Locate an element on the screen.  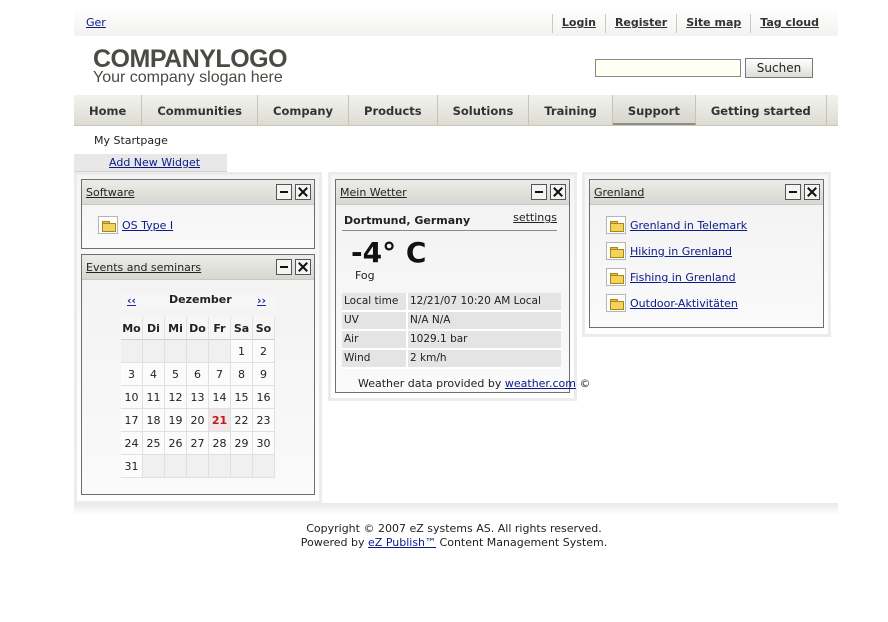
copyright-icon: © is located at coordinates (585, 383).